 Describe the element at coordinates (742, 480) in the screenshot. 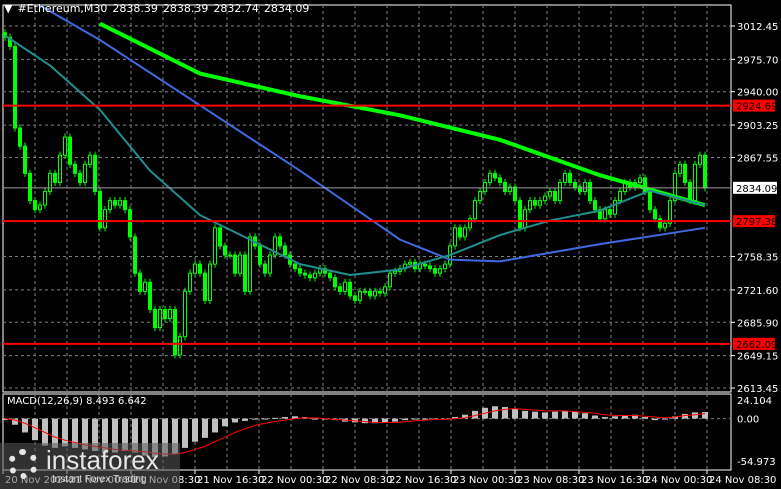

I see `time-label: 24 Nov 08:30` at that location.